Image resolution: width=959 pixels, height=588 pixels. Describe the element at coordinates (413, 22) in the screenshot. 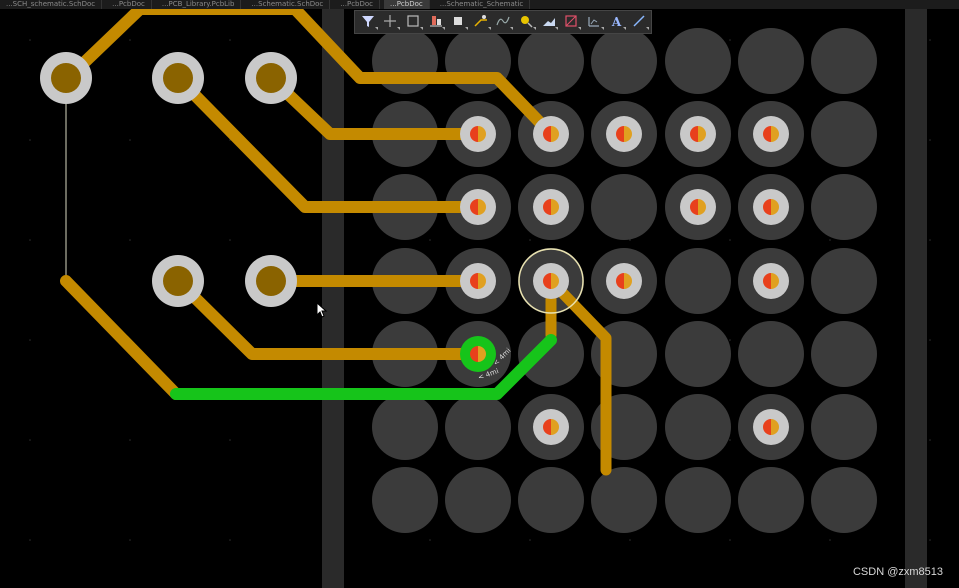

I see `select-tool-button` at that location.